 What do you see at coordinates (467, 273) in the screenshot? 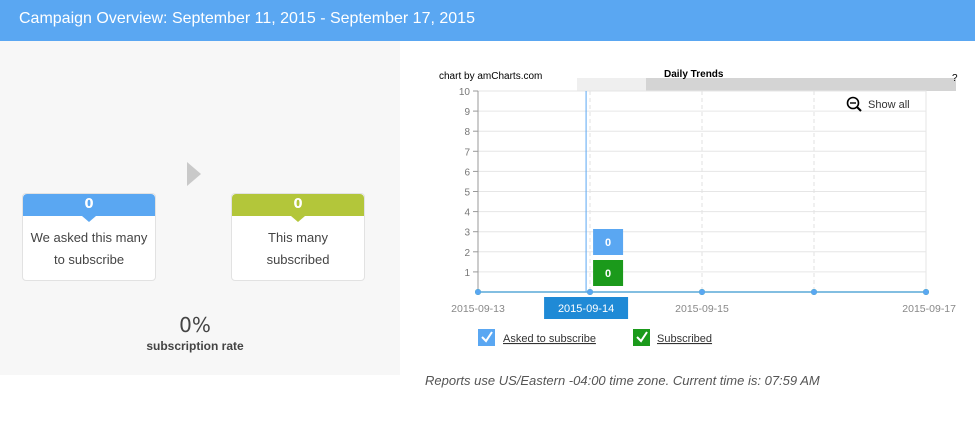
I see `y-tick-label: 1` at bounding box center [467, 273].